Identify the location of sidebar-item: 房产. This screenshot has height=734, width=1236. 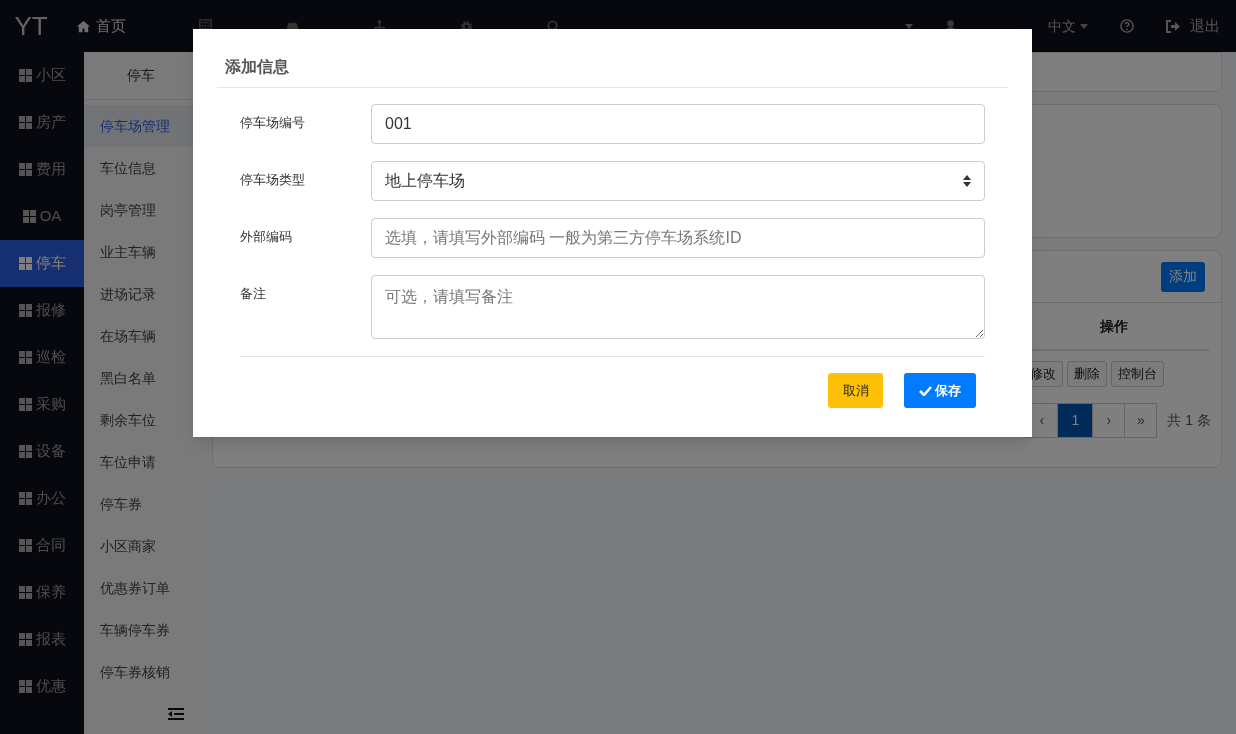
(42, 122).